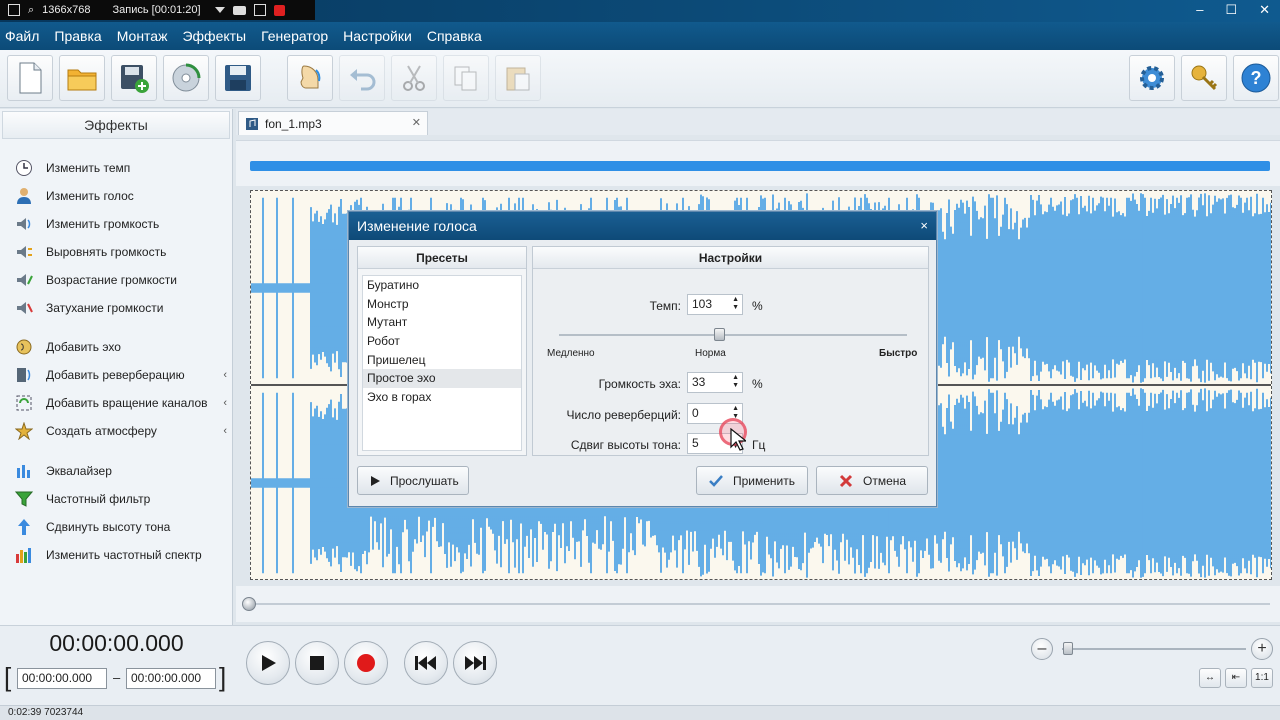 The width and height of the screenshot is (1280, 720). What do you see at coordinates (442, 379) in the screenshot?
I see `preset-item-selected: Простое эхо` at bounding box center [442, 379].